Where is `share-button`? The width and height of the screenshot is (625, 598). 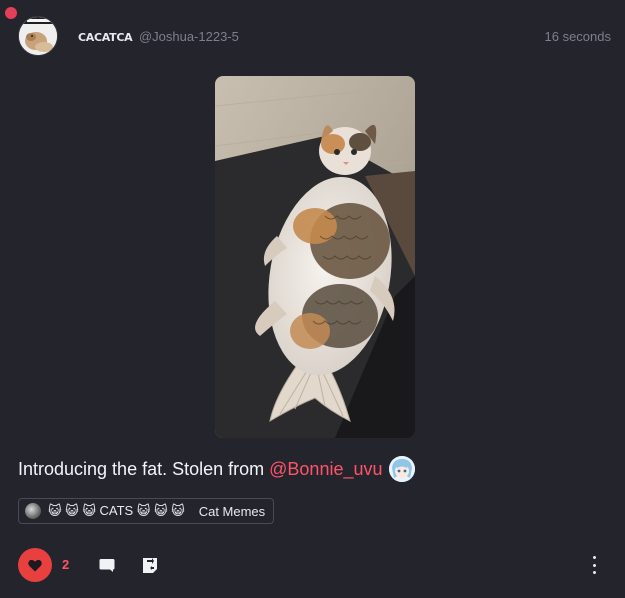 share-button is located at coordinates (150, 565).